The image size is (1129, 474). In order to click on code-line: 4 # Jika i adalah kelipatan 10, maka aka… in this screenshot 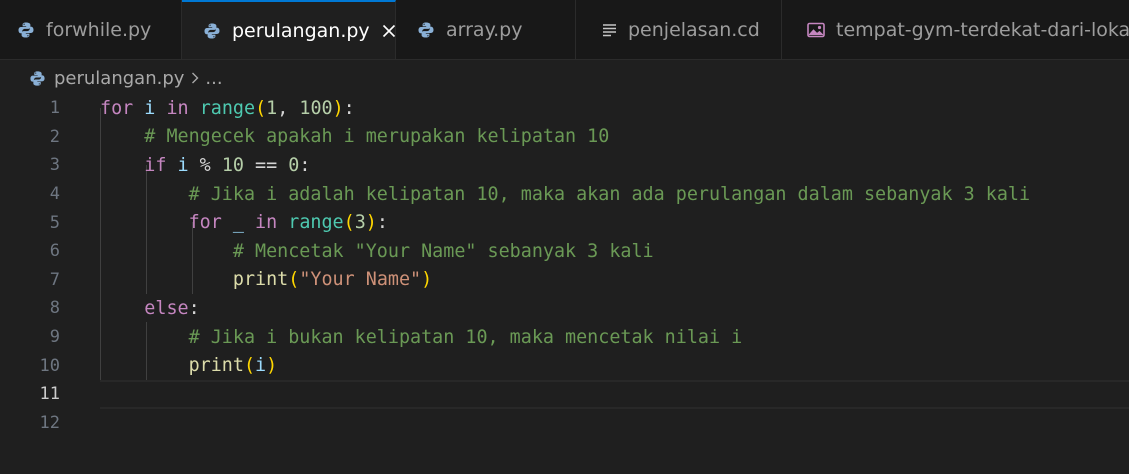, I will do `click(564, 194)`.